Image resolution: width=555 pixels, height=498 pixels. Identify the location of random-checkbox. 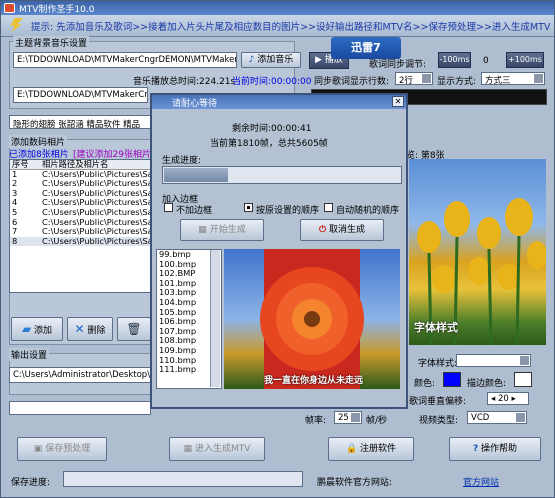
(328, 207).